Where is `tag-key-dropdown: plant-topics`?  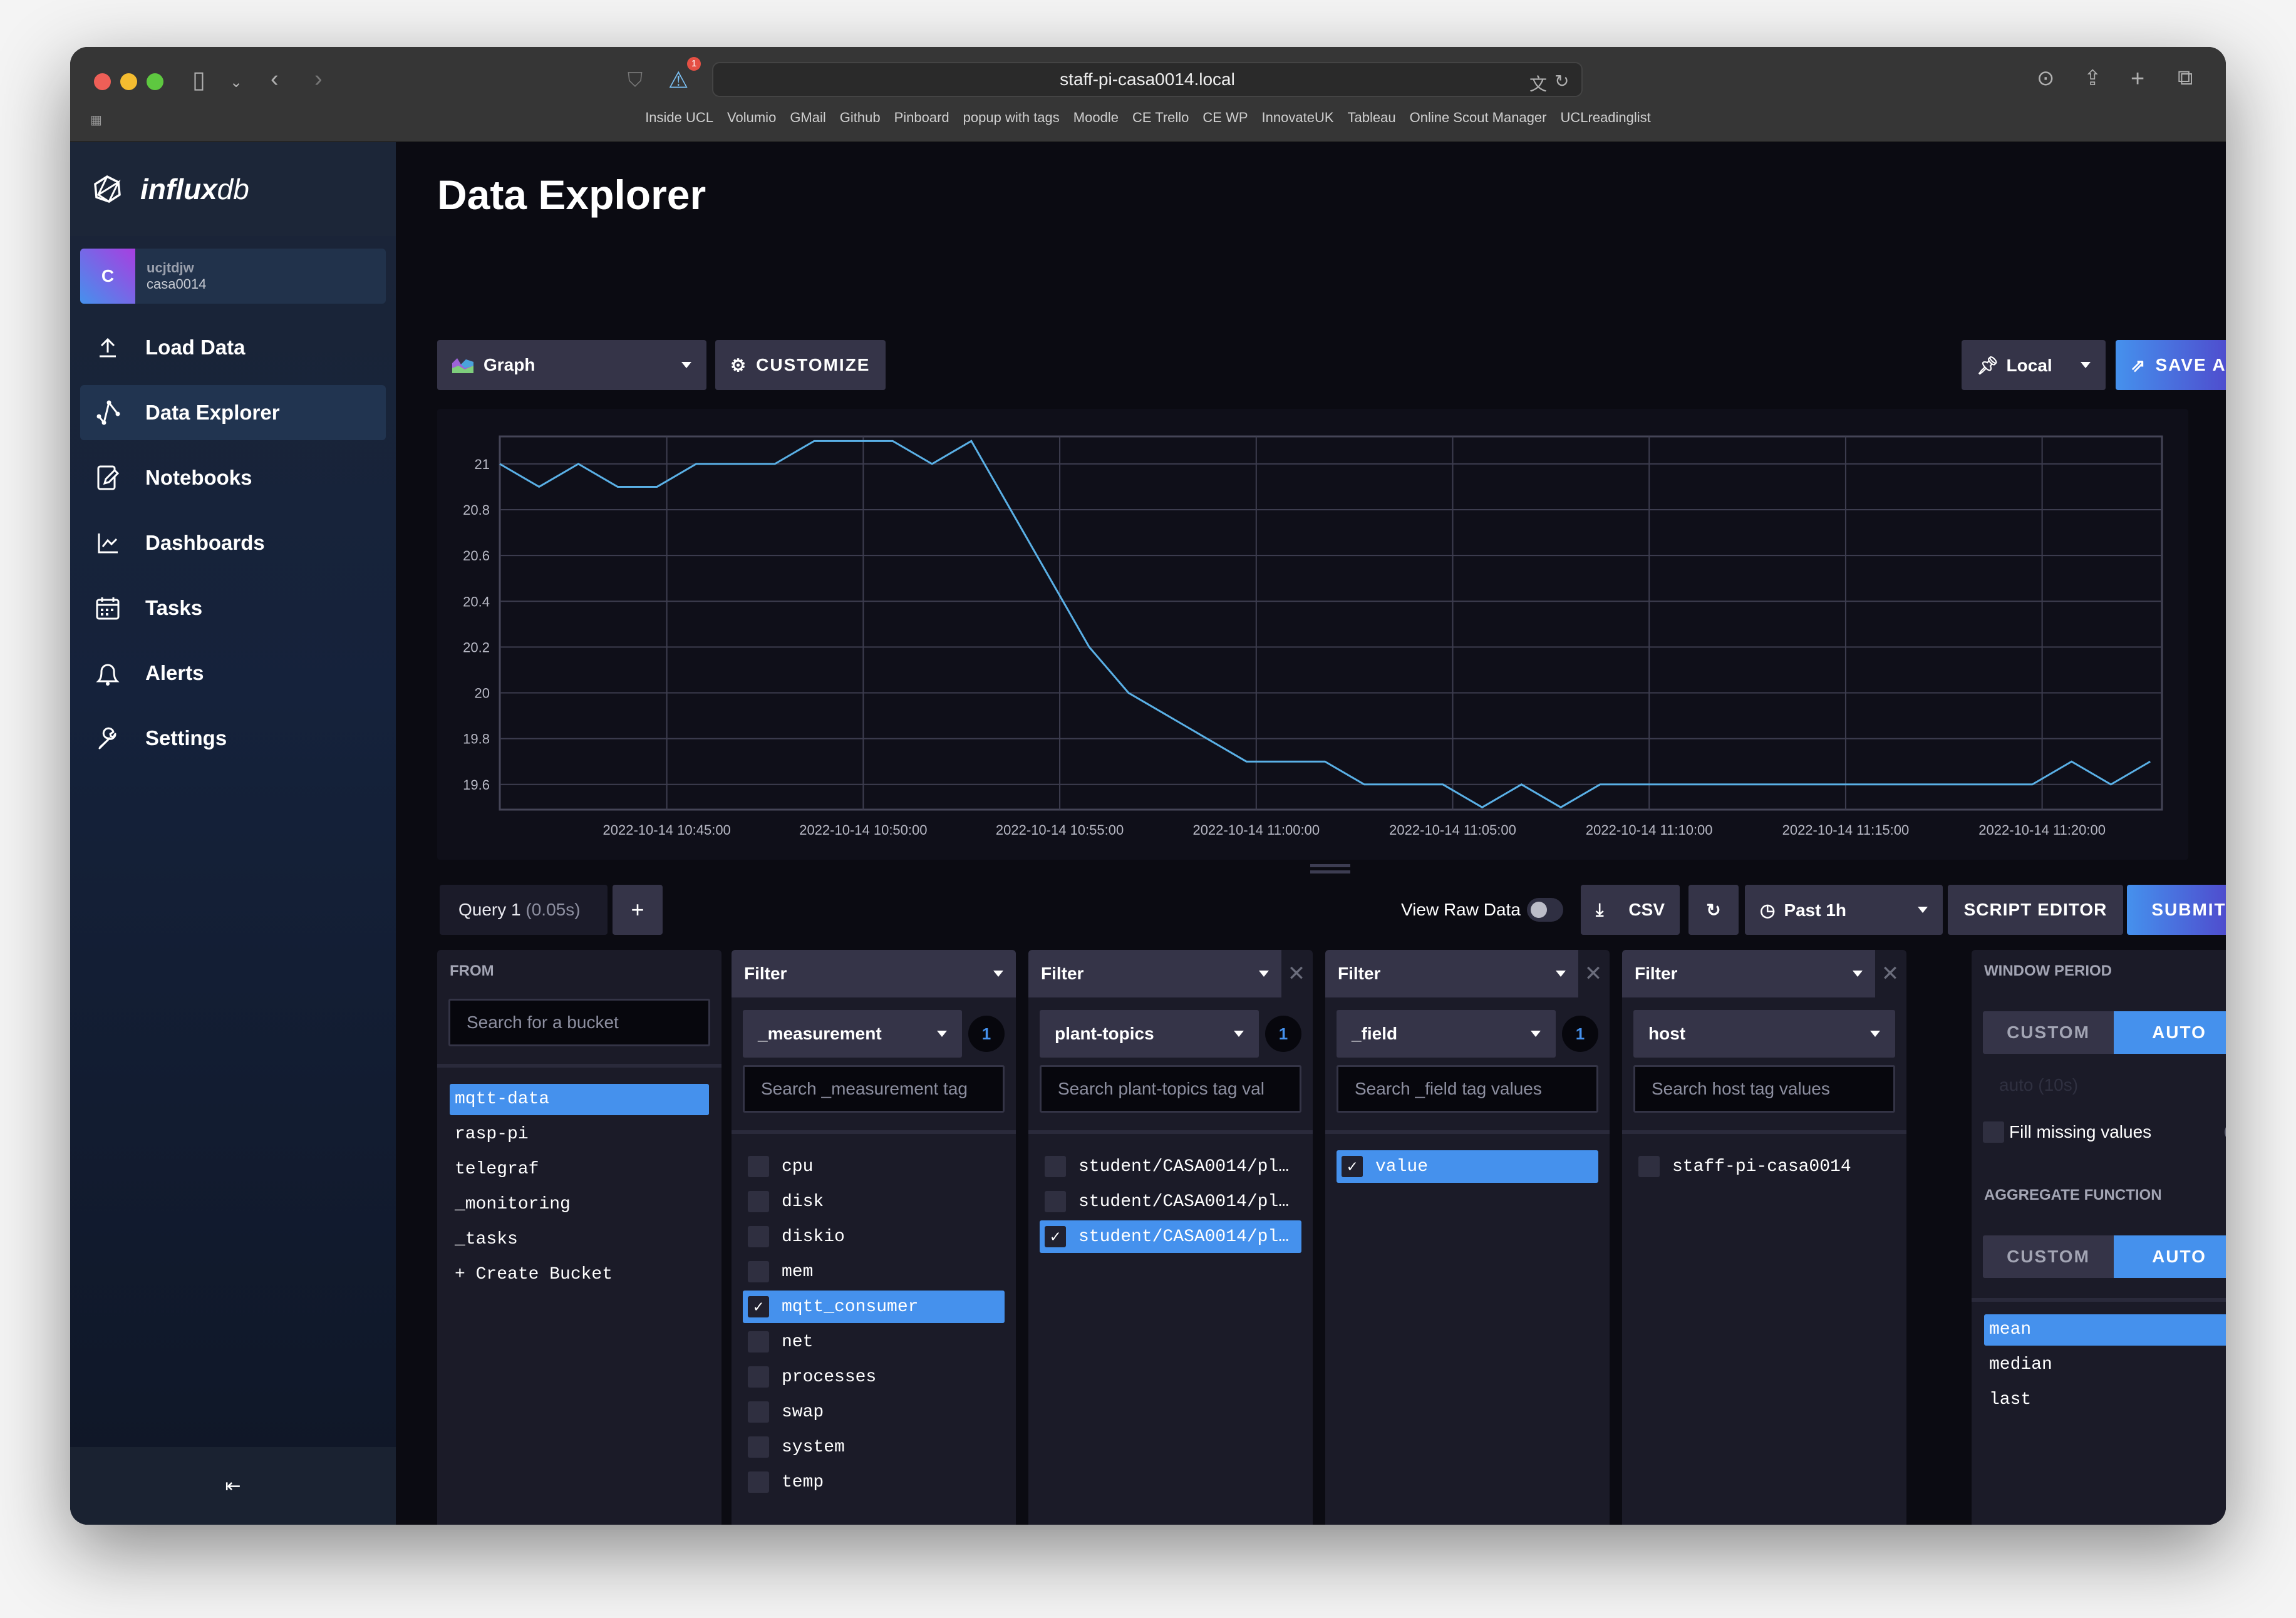 tag-key-dropdown: plant-topics is located at coordinates (1149, 1034).